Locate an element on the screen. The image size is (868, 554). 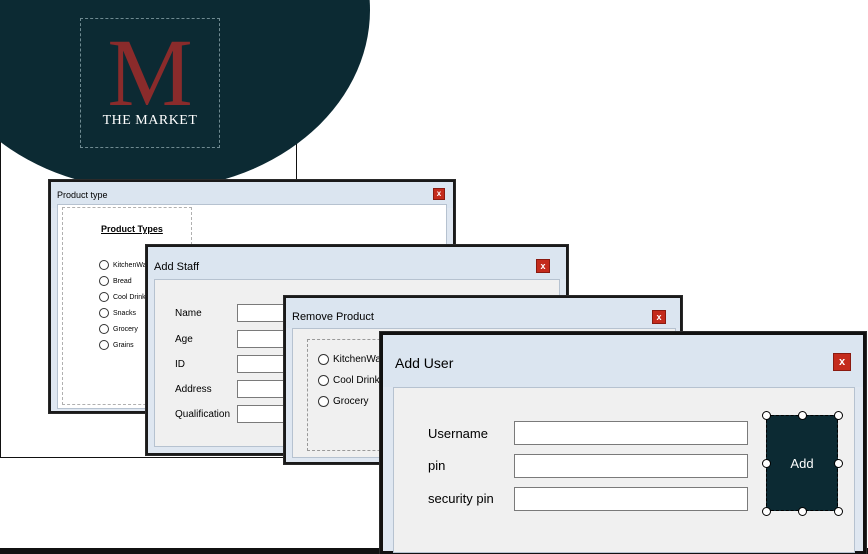
qualification-label: Qualification is located at coordinates (203, 414).